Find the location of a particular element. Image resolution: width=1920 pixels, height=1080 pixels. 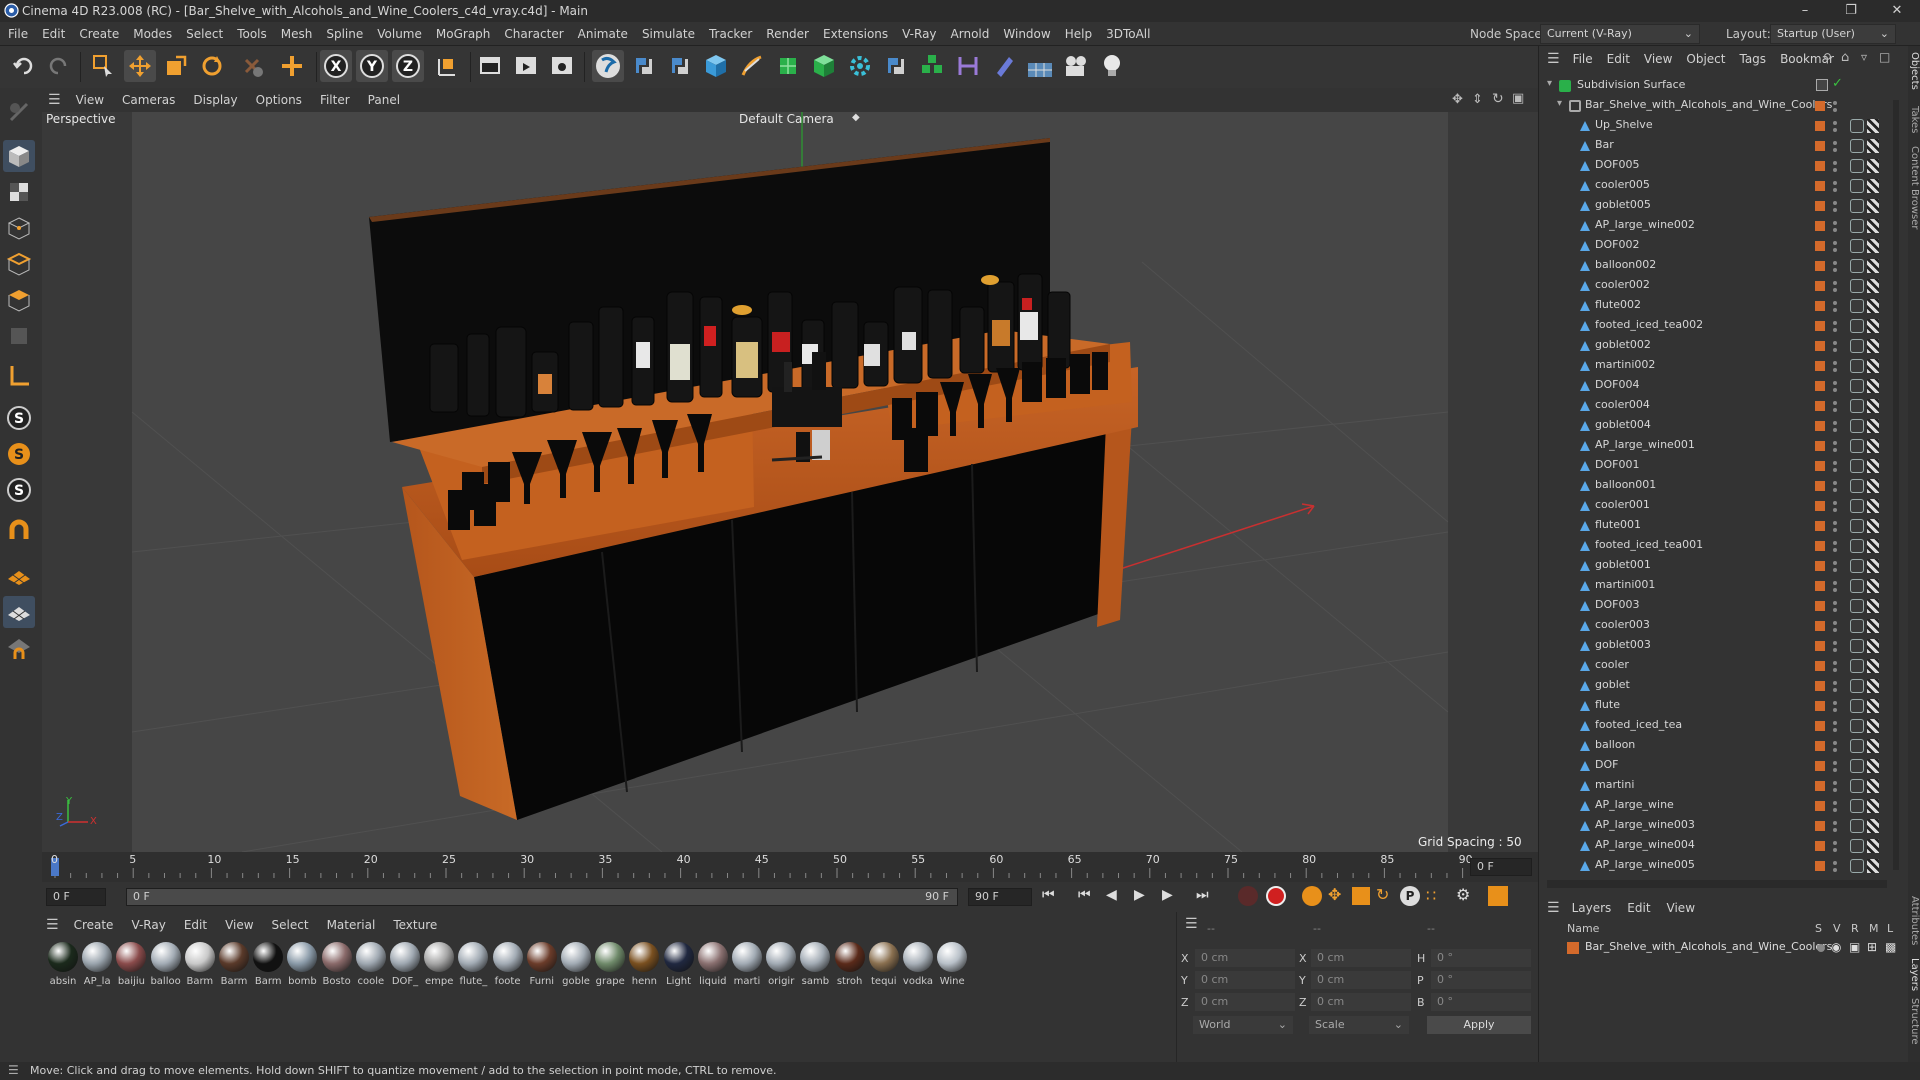

mat-menu-material: Material is located at coordinates (351, 925).